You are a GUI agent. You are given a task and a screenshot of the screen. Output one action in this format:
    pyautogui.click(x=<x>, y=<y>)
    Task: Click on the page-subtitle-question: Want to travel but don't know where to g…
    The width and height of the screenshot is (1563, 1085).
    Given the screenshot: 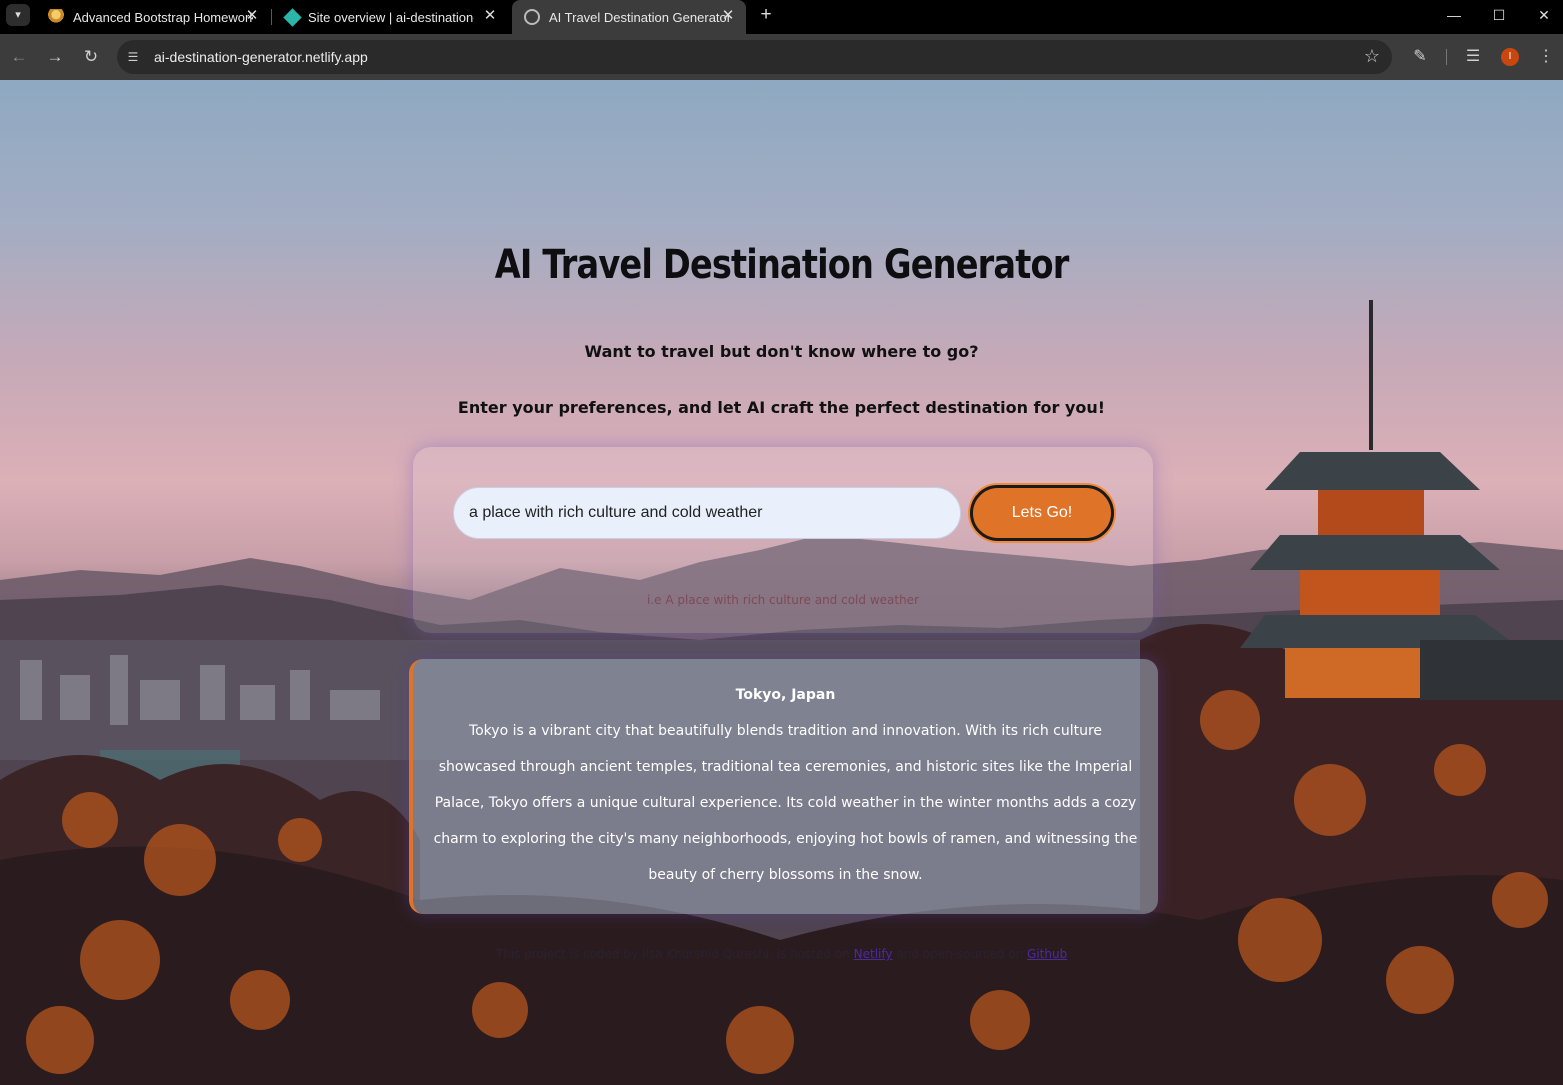 What is the action you would take?
    pyautogui.click(x=781, y=351)
    